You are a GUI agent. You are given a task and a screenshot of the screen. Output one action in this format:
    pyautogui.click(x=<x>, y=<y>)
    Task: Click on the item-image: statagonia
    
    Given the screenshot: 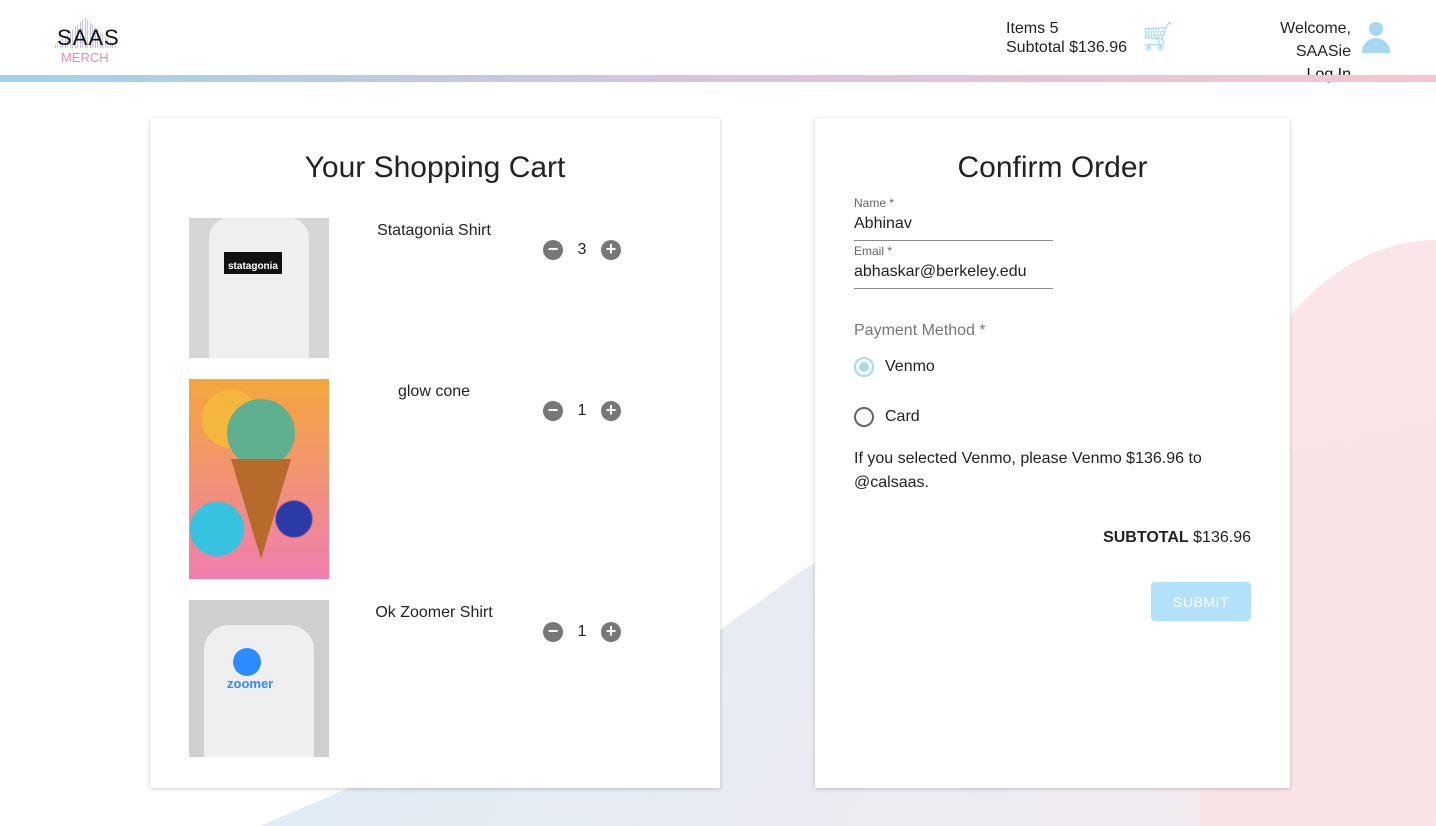 What is the action you would take?
    pyautogui.click(x=259, y=288)
    